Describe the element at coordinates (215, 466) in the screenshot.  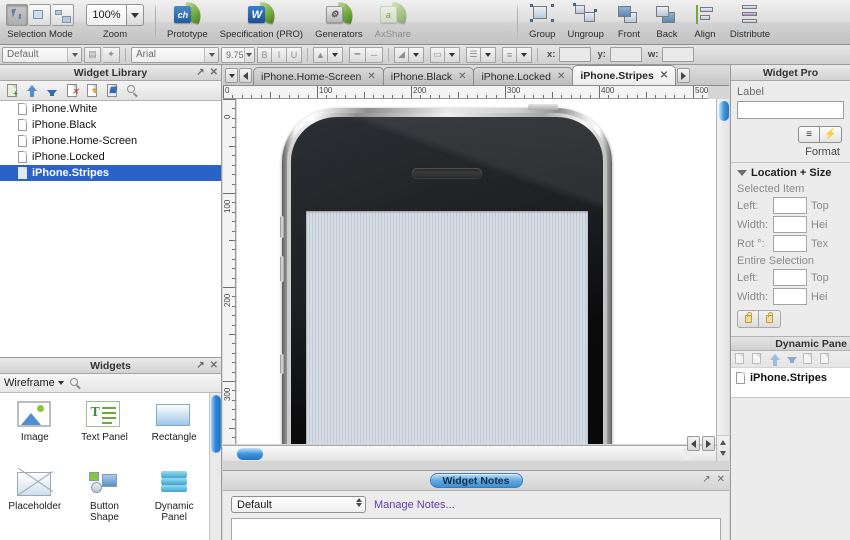
I see `widgets-scrollbar` at that location.